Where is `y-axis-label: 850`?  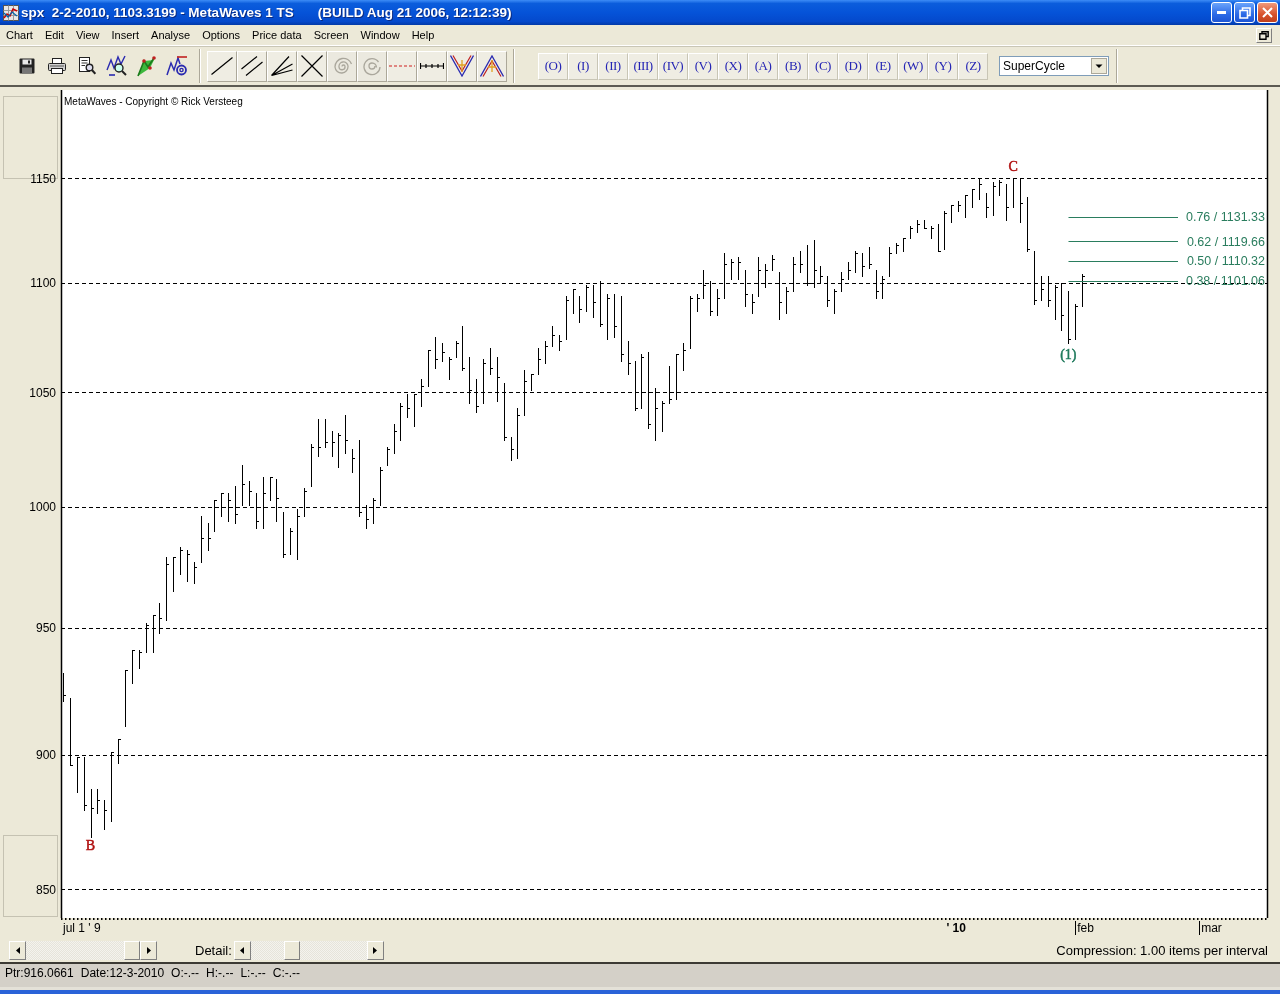 y-axis-label: 850 is located at coordinates (45, 889).